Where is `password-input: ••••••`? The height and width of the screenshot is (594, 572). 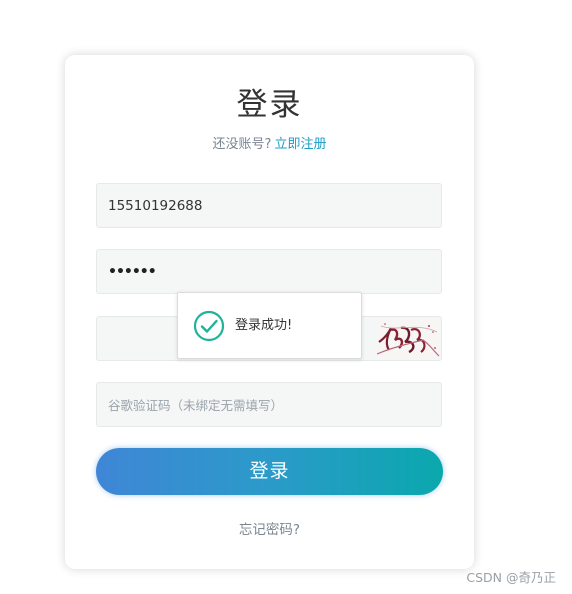 password-input: •••••• is located at coordinates (269, 271).